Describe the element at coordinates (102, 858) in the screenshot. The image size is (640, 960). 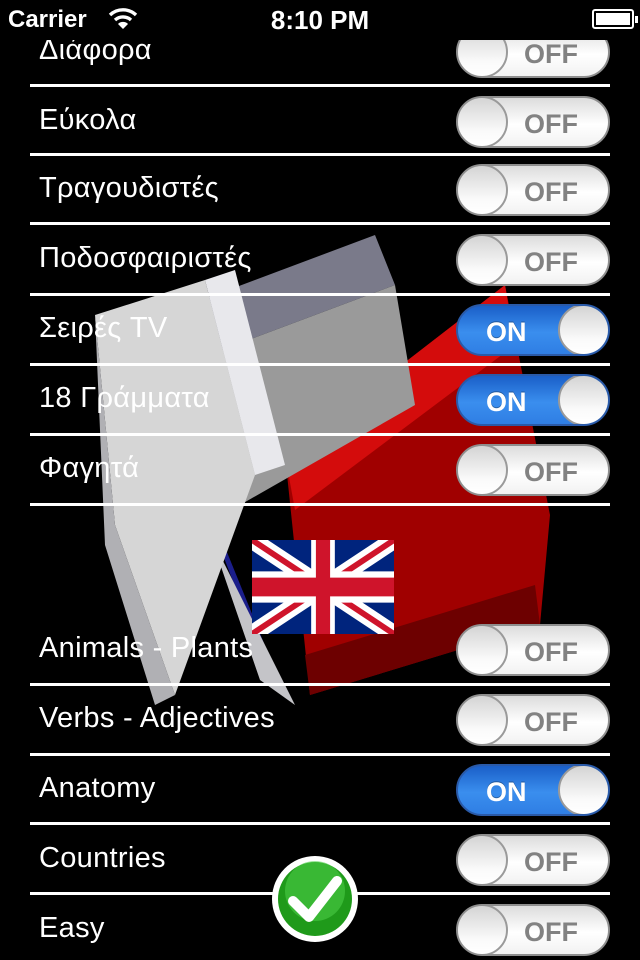
I see `category-label: Countries` at that location.